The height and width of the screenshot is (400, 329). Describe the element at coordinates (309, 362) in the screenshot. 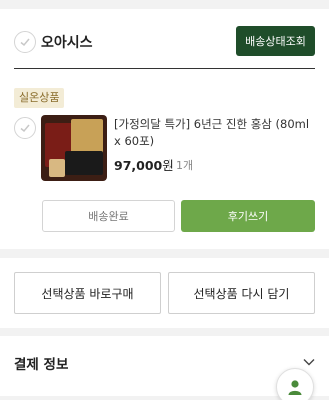

I see `chevron-down-icon` at that location.